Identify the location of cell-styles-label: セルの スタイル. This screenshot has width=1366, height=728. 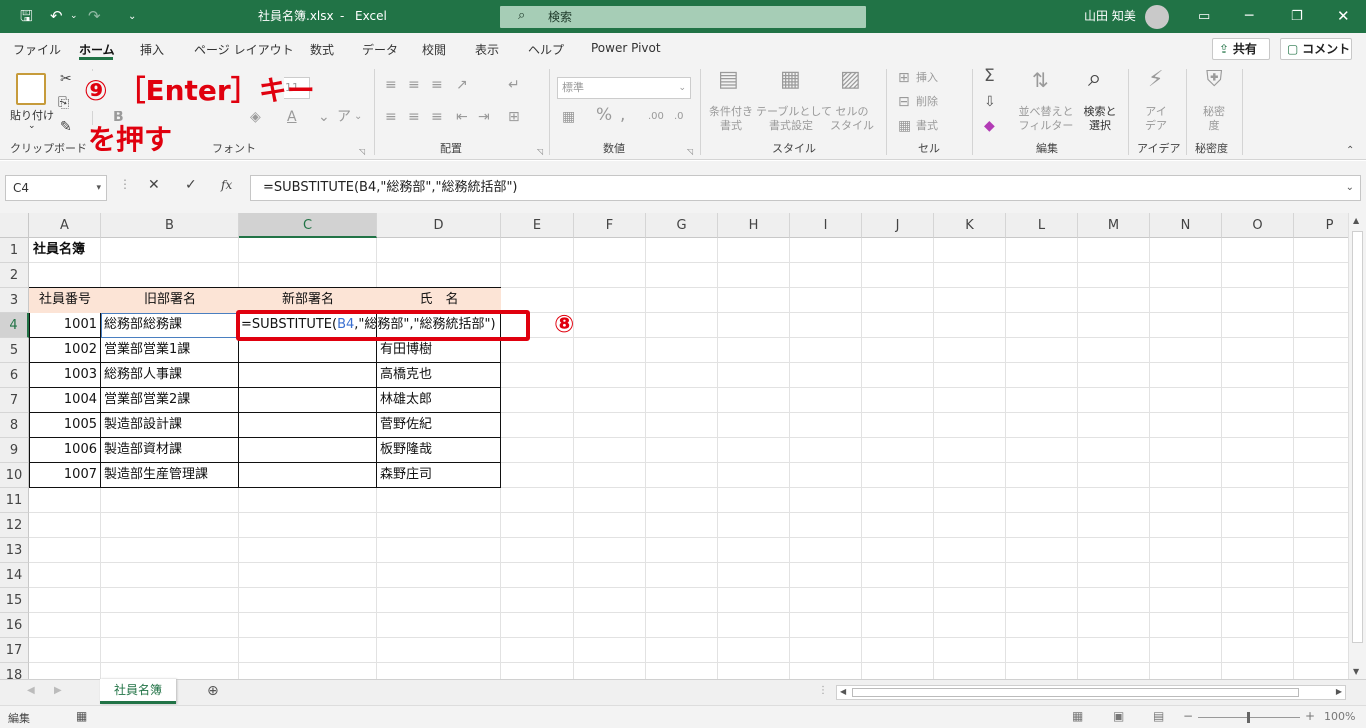
(852, 119).